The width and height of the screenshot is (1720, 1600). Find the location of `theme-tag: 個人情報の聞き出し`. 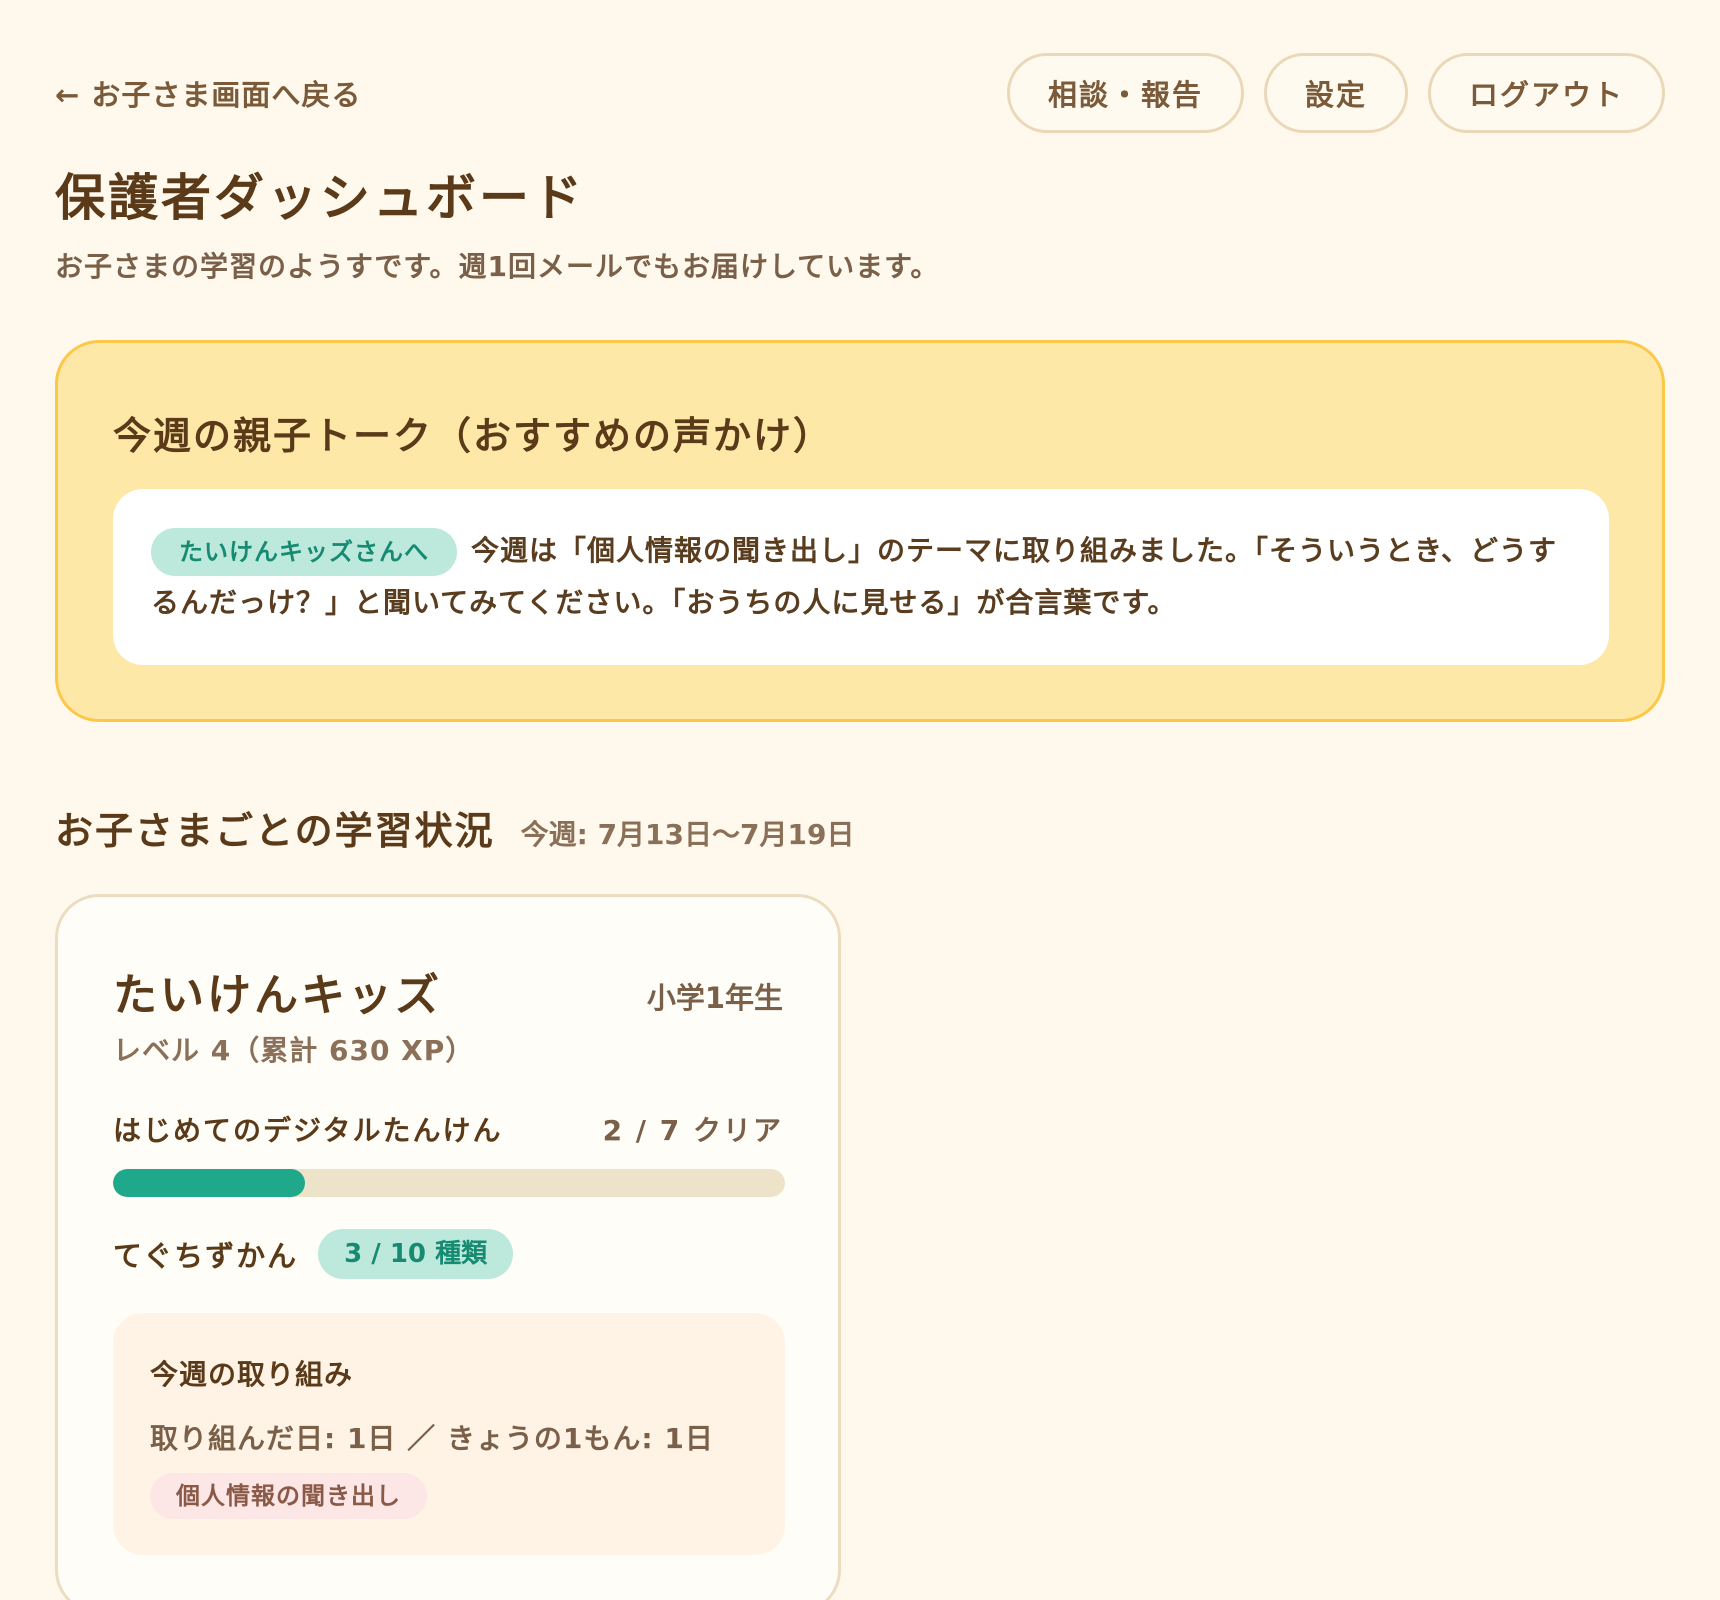

theme-tag: 個人情報の聞き出し is located at coordinates (288, 1496).